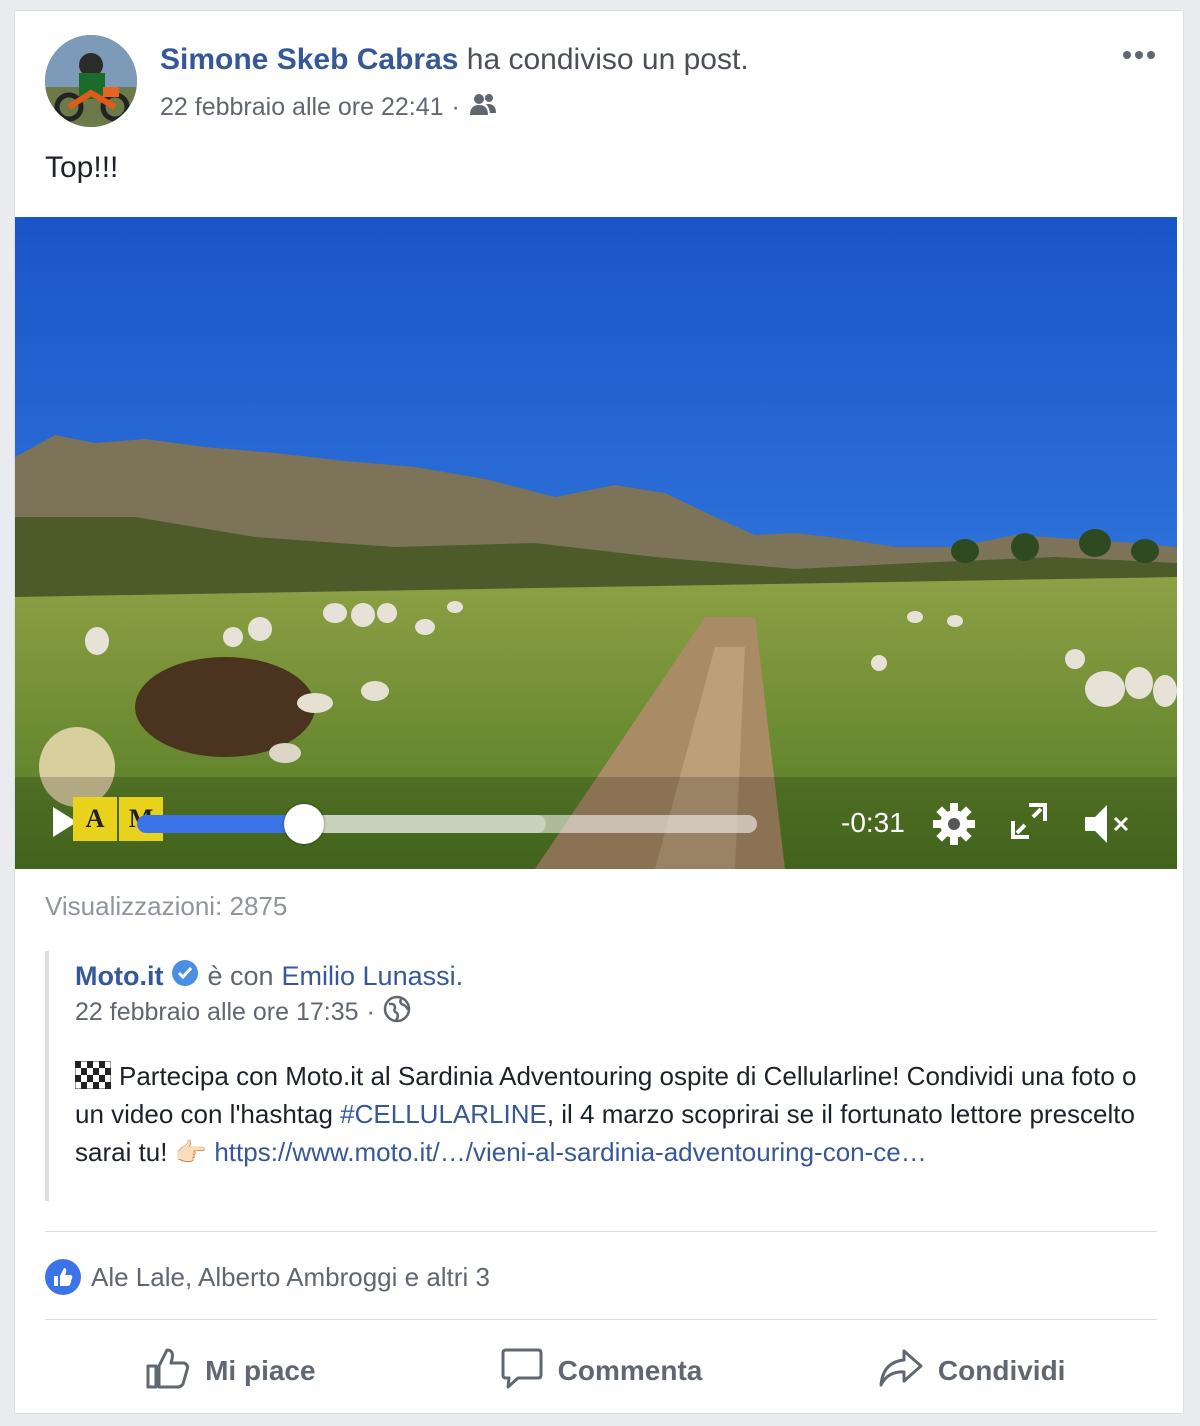  What do you see at coordinates (873, 822) in the screenshot?
I see `time-remaining: -0:31` at bounding box center [873, 822].